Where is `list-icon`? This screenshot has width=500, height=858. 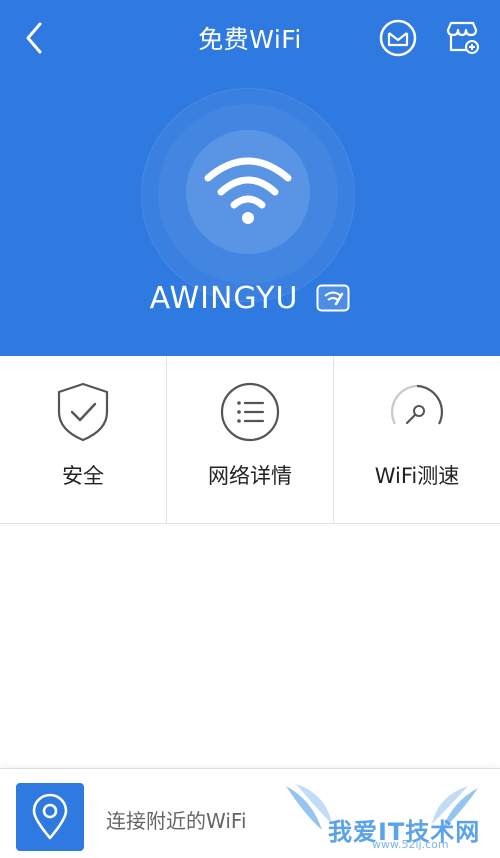
list-icon is located at coordinates (250, 412).